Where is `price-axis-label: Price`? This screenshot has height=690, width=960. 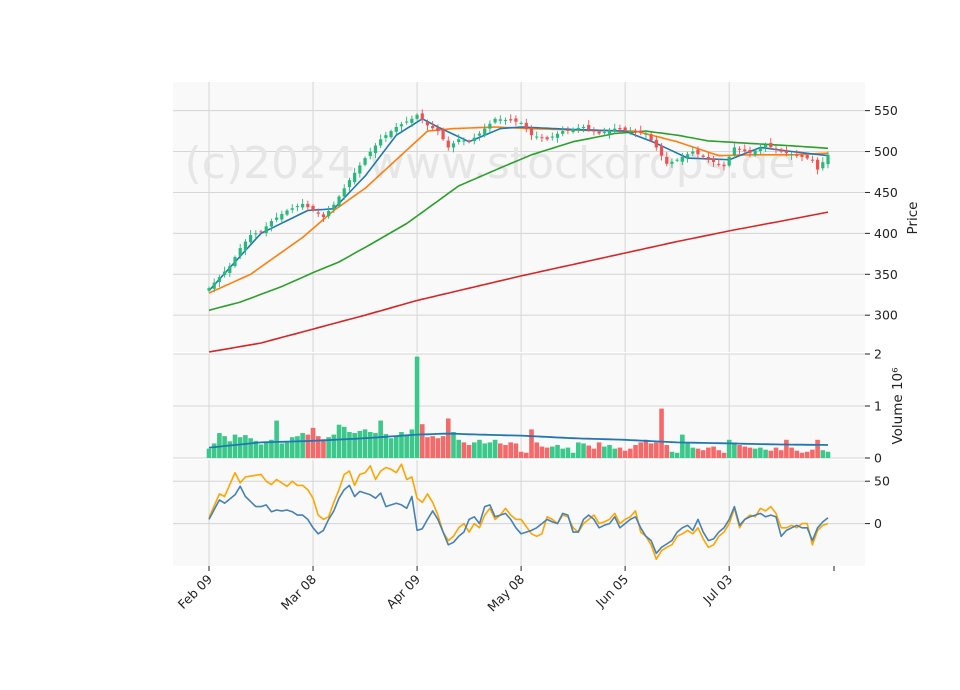 price-axis-label: Price is located at coordinates (913, 218).